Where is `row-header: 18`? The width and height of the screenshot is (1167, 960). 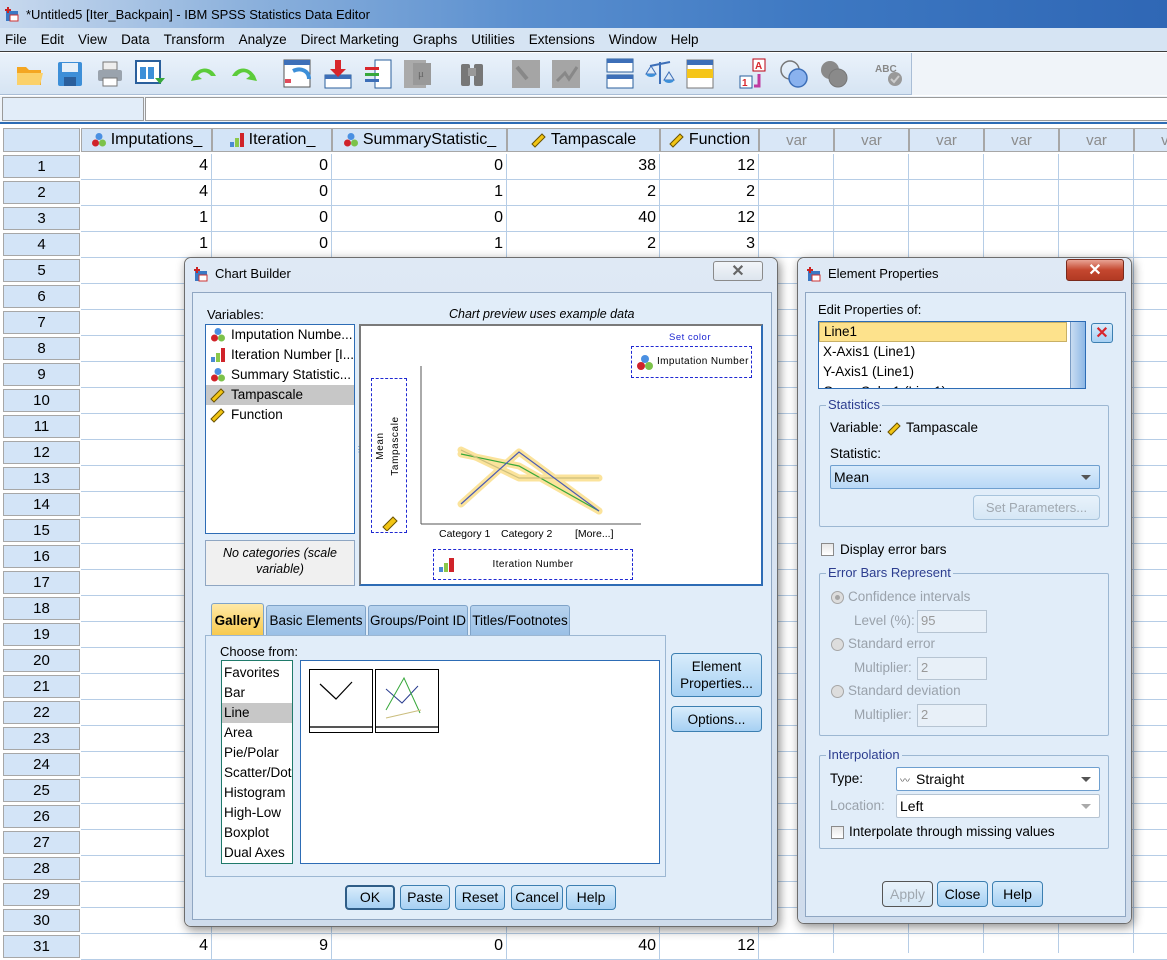 row-header: 18 is located at coordinates (41, 608).